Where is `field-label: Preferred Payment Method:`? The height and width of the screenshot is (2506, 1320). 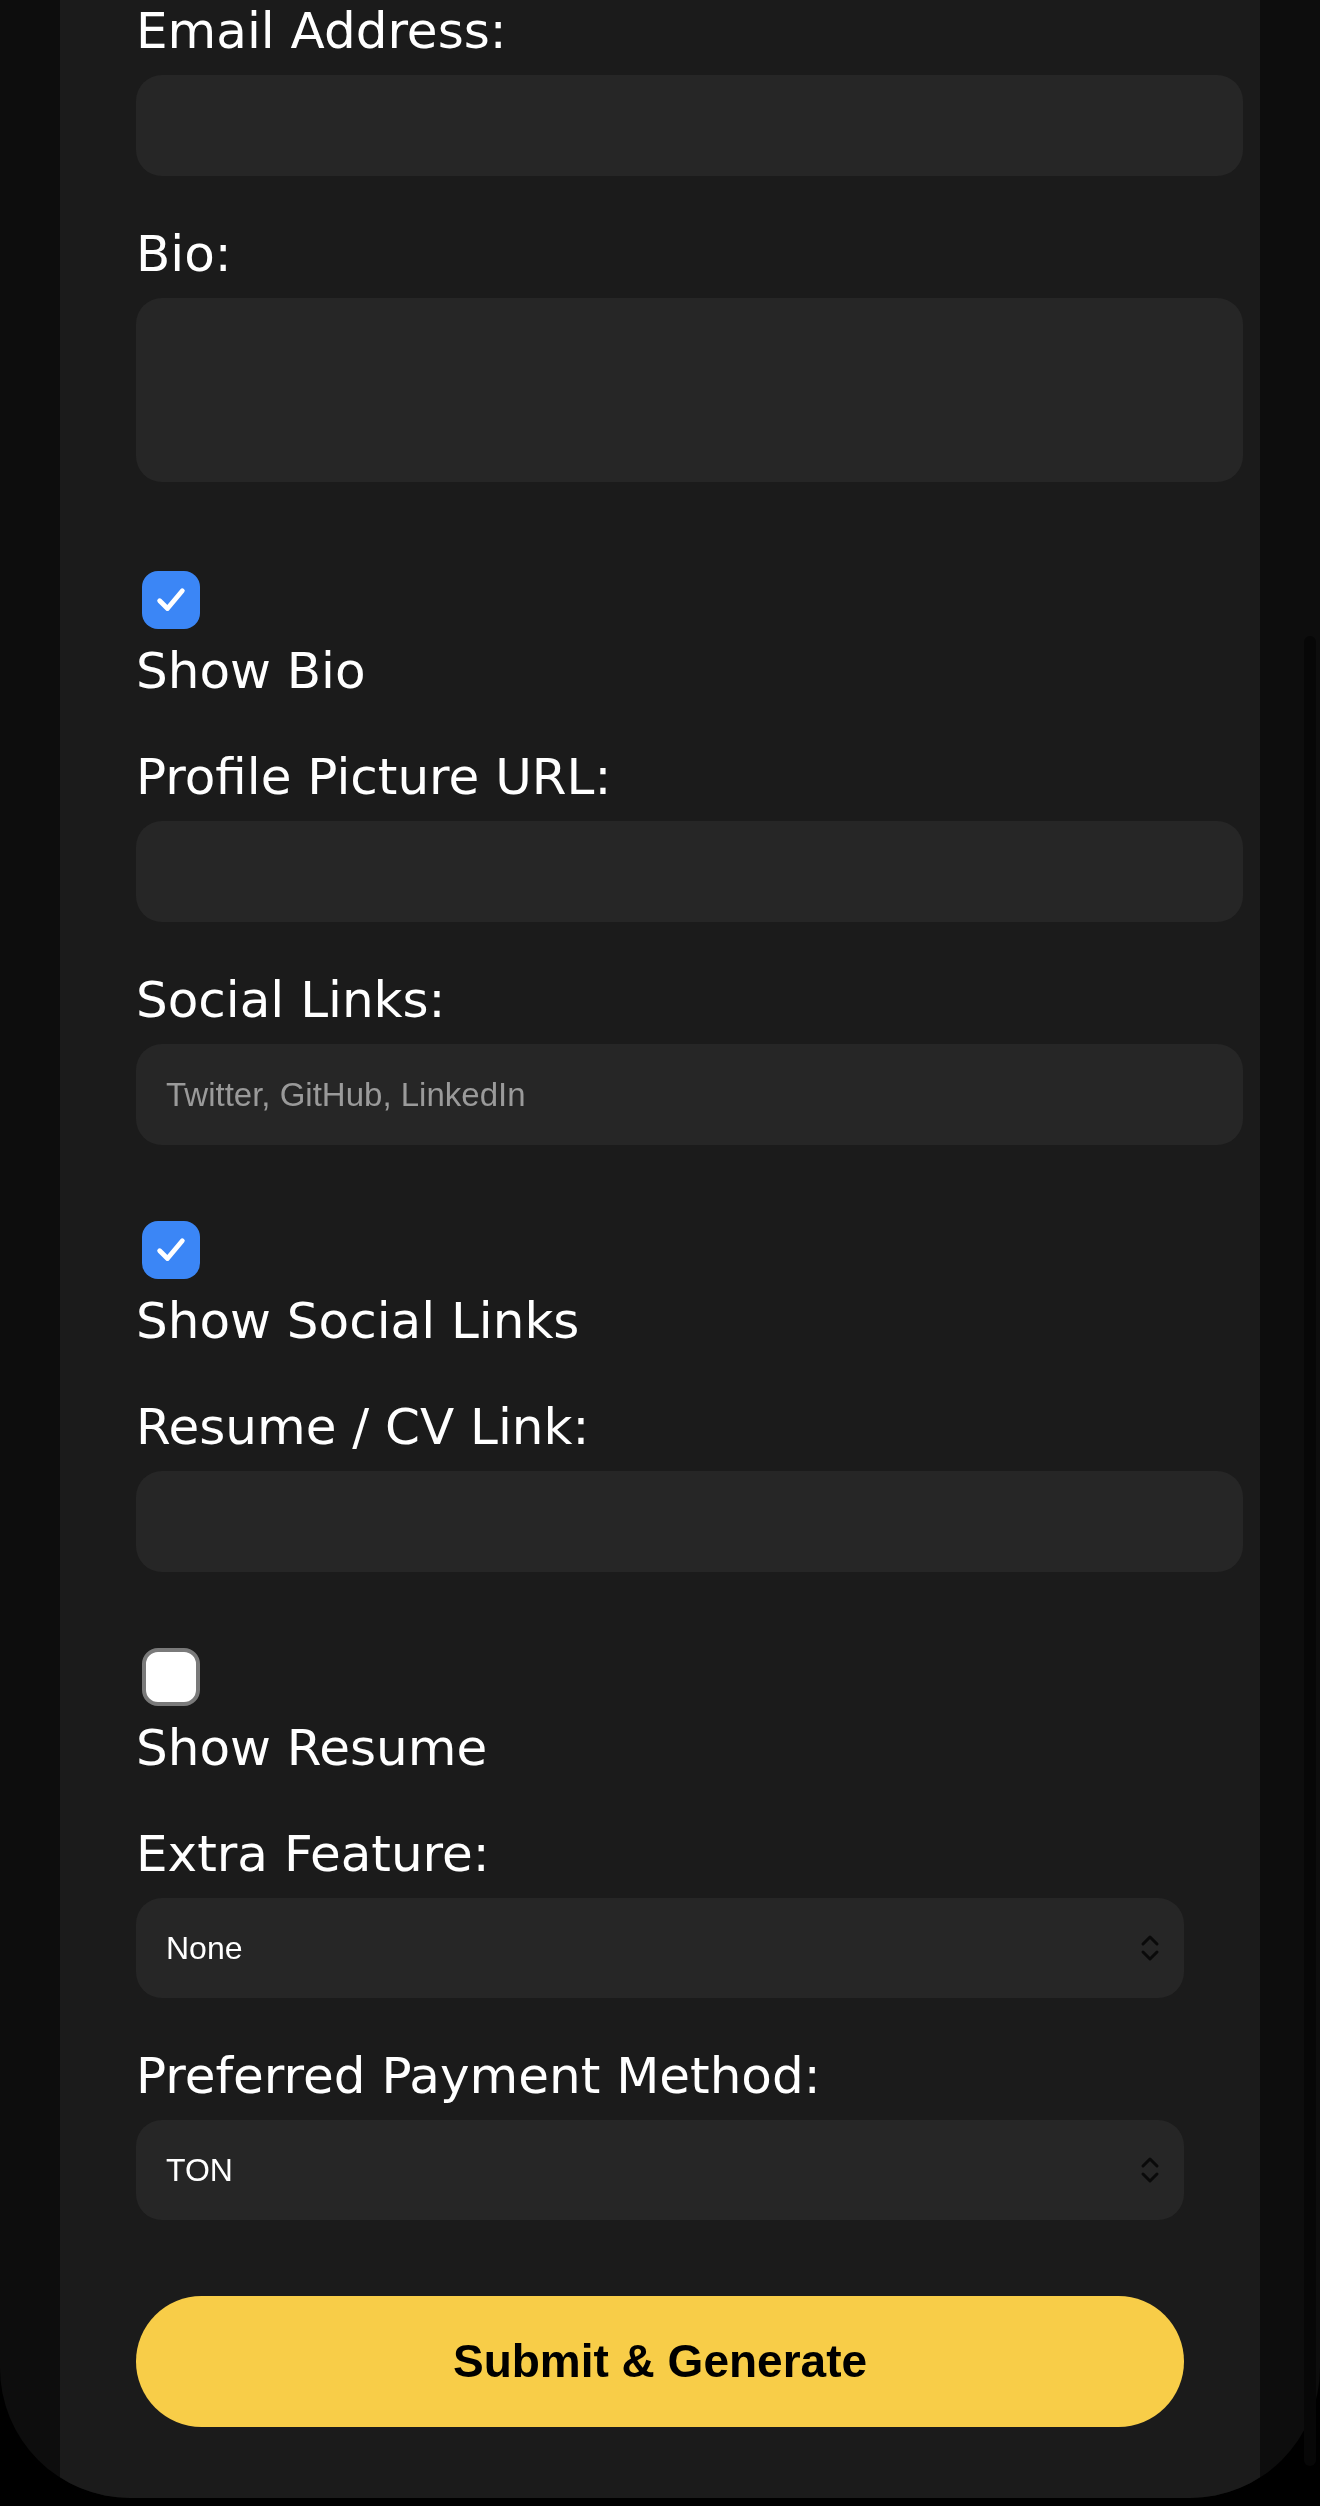
field-label: Preferred Payment Method: is located at coordinates (478, 2076).